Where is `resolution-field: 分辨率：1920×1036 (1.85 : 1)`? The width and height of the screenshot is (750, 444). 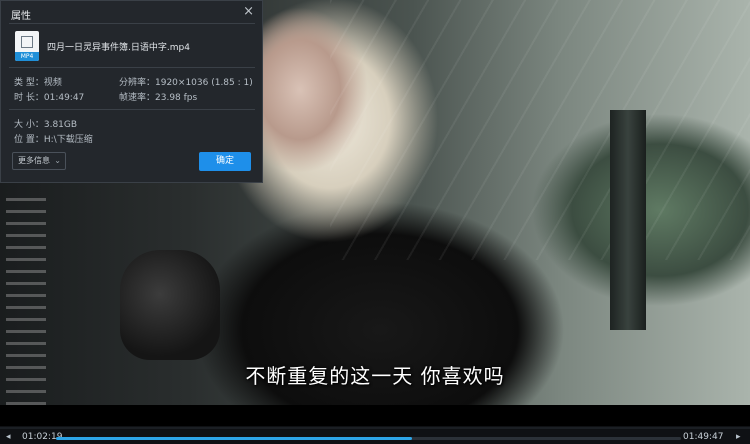 resolution-field: 分辨率：1920×1036 (1.85 : 1) is located at coordinates (186, 83).